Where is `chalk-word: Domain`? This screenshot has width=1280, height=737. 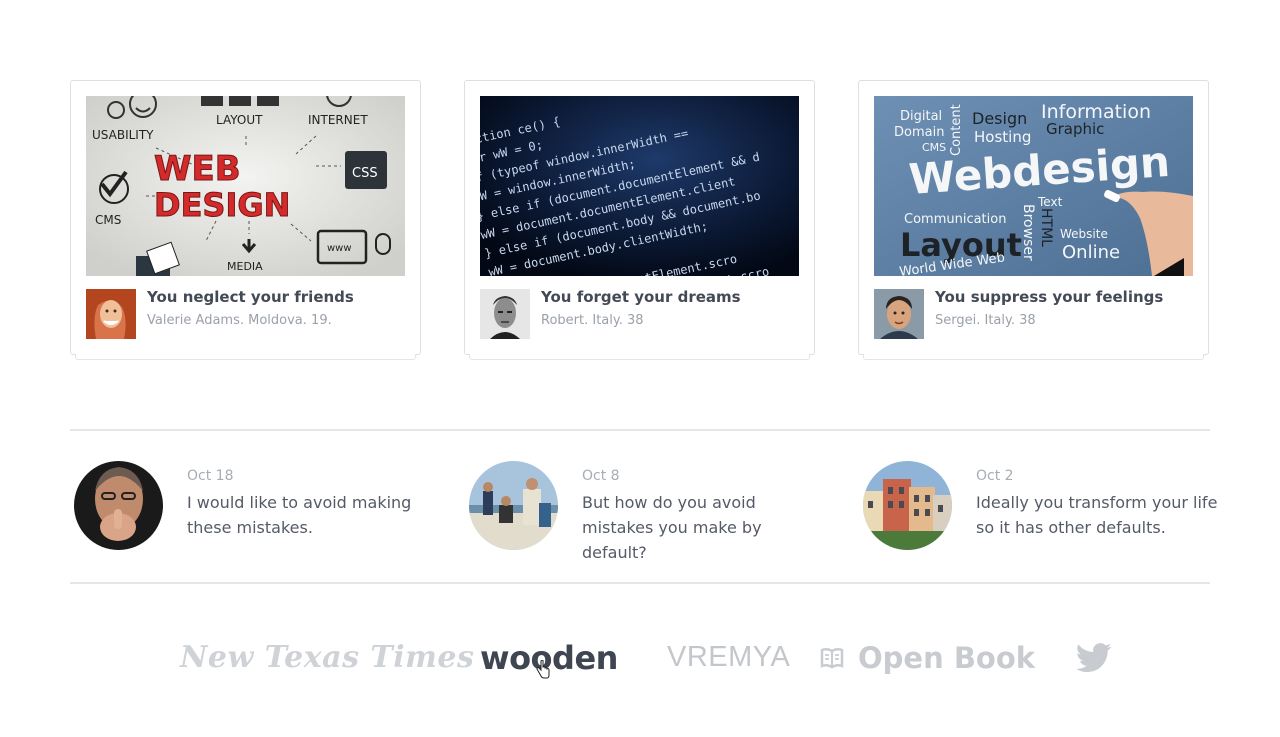 chalk-word: Domain is located at coordinates (919, 132).